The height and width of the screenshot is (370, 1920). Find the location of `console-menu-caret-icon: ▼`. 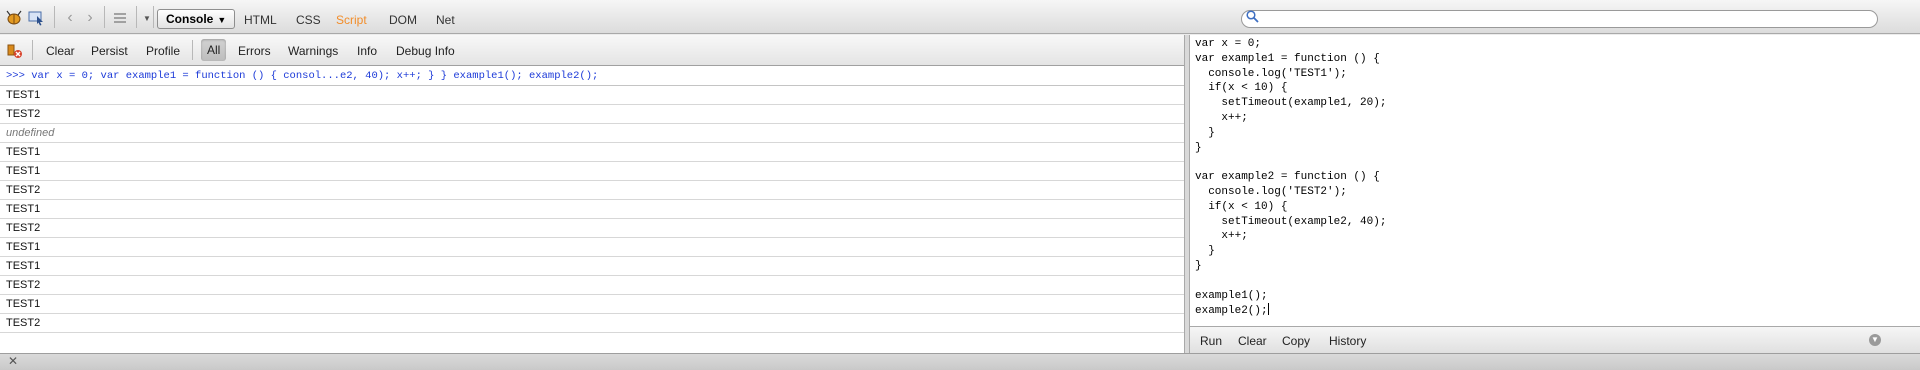

console-menu-caret-icon: ▼ is located at coordinates (222, 20).